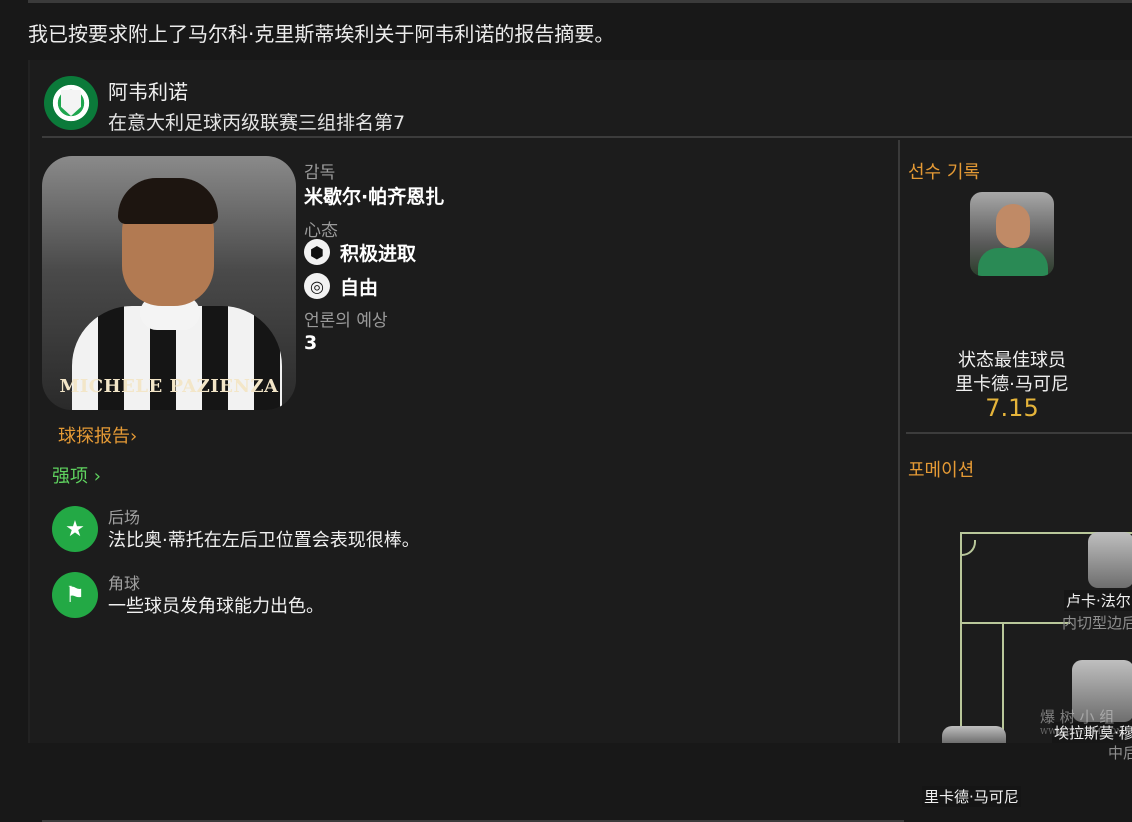 The height and width of the screenshot is (822, 1132). What do you see at coordinates (1082, 731) in the screenshot?
I see `watermark-url: WWW.PLAYSM.COM` at bounding box center [1082, 731].